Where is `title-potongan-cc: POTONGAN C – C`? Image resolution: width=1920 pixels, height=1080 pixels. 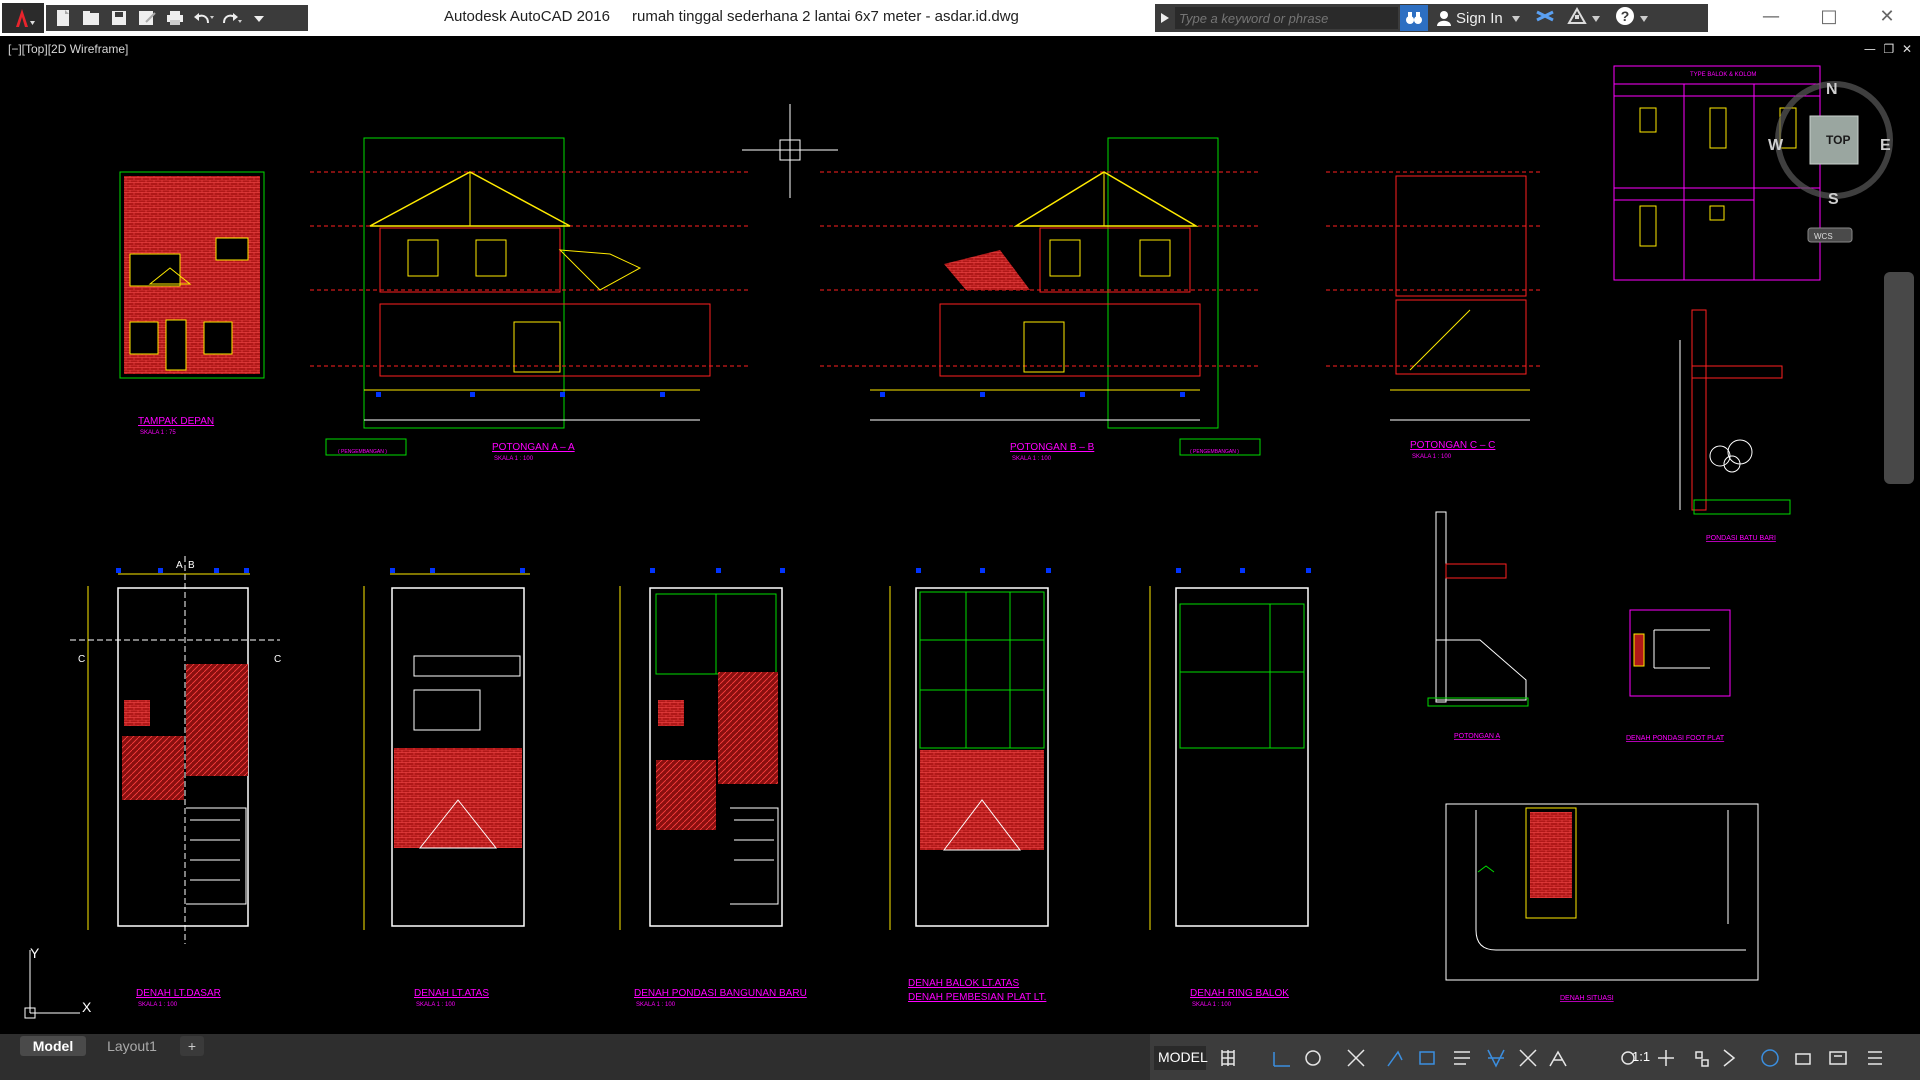
title-potongan-cc: POTONGAN C – C is located at coordinates (1452, 445).